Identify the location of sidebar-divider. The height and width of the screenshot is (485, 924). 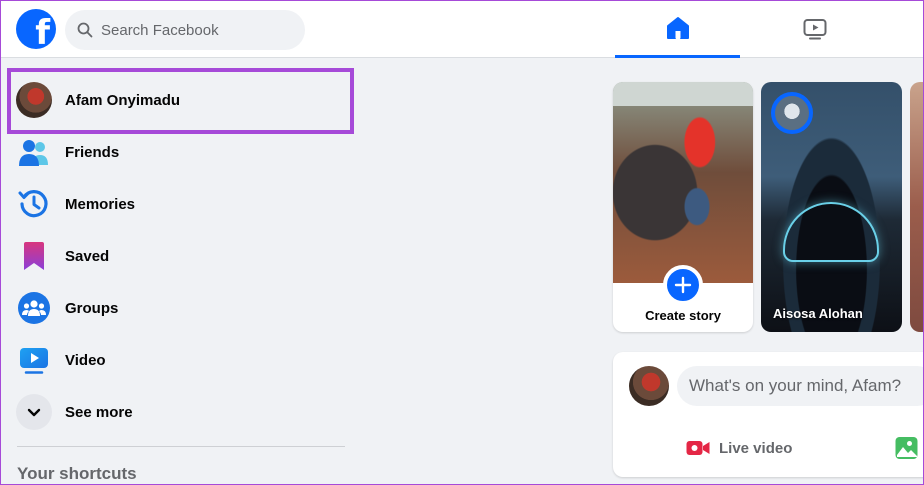
(181, 446).